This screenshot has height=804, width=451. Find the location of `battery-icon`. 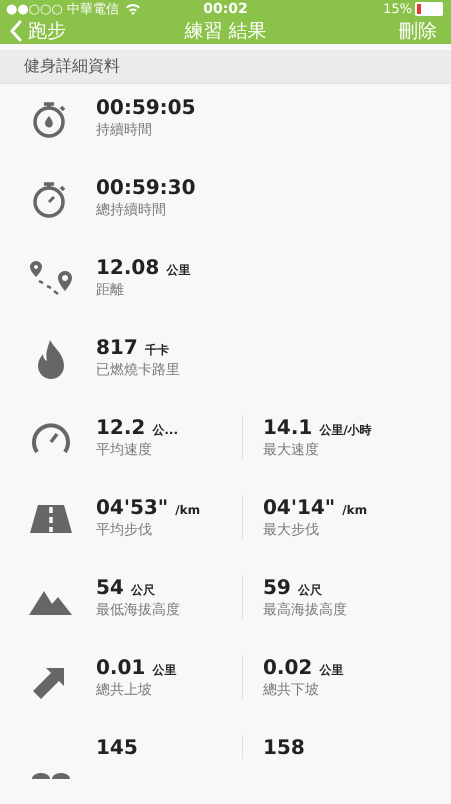

battery-icon is located at coordinates (429, 9).